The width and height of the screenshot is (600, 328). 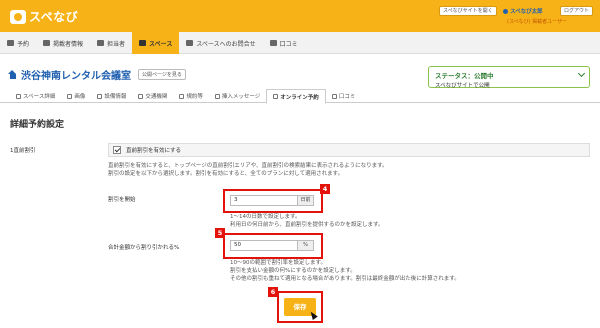 I want to click on tab-terms: 規約等, so click(x=191, y=96).